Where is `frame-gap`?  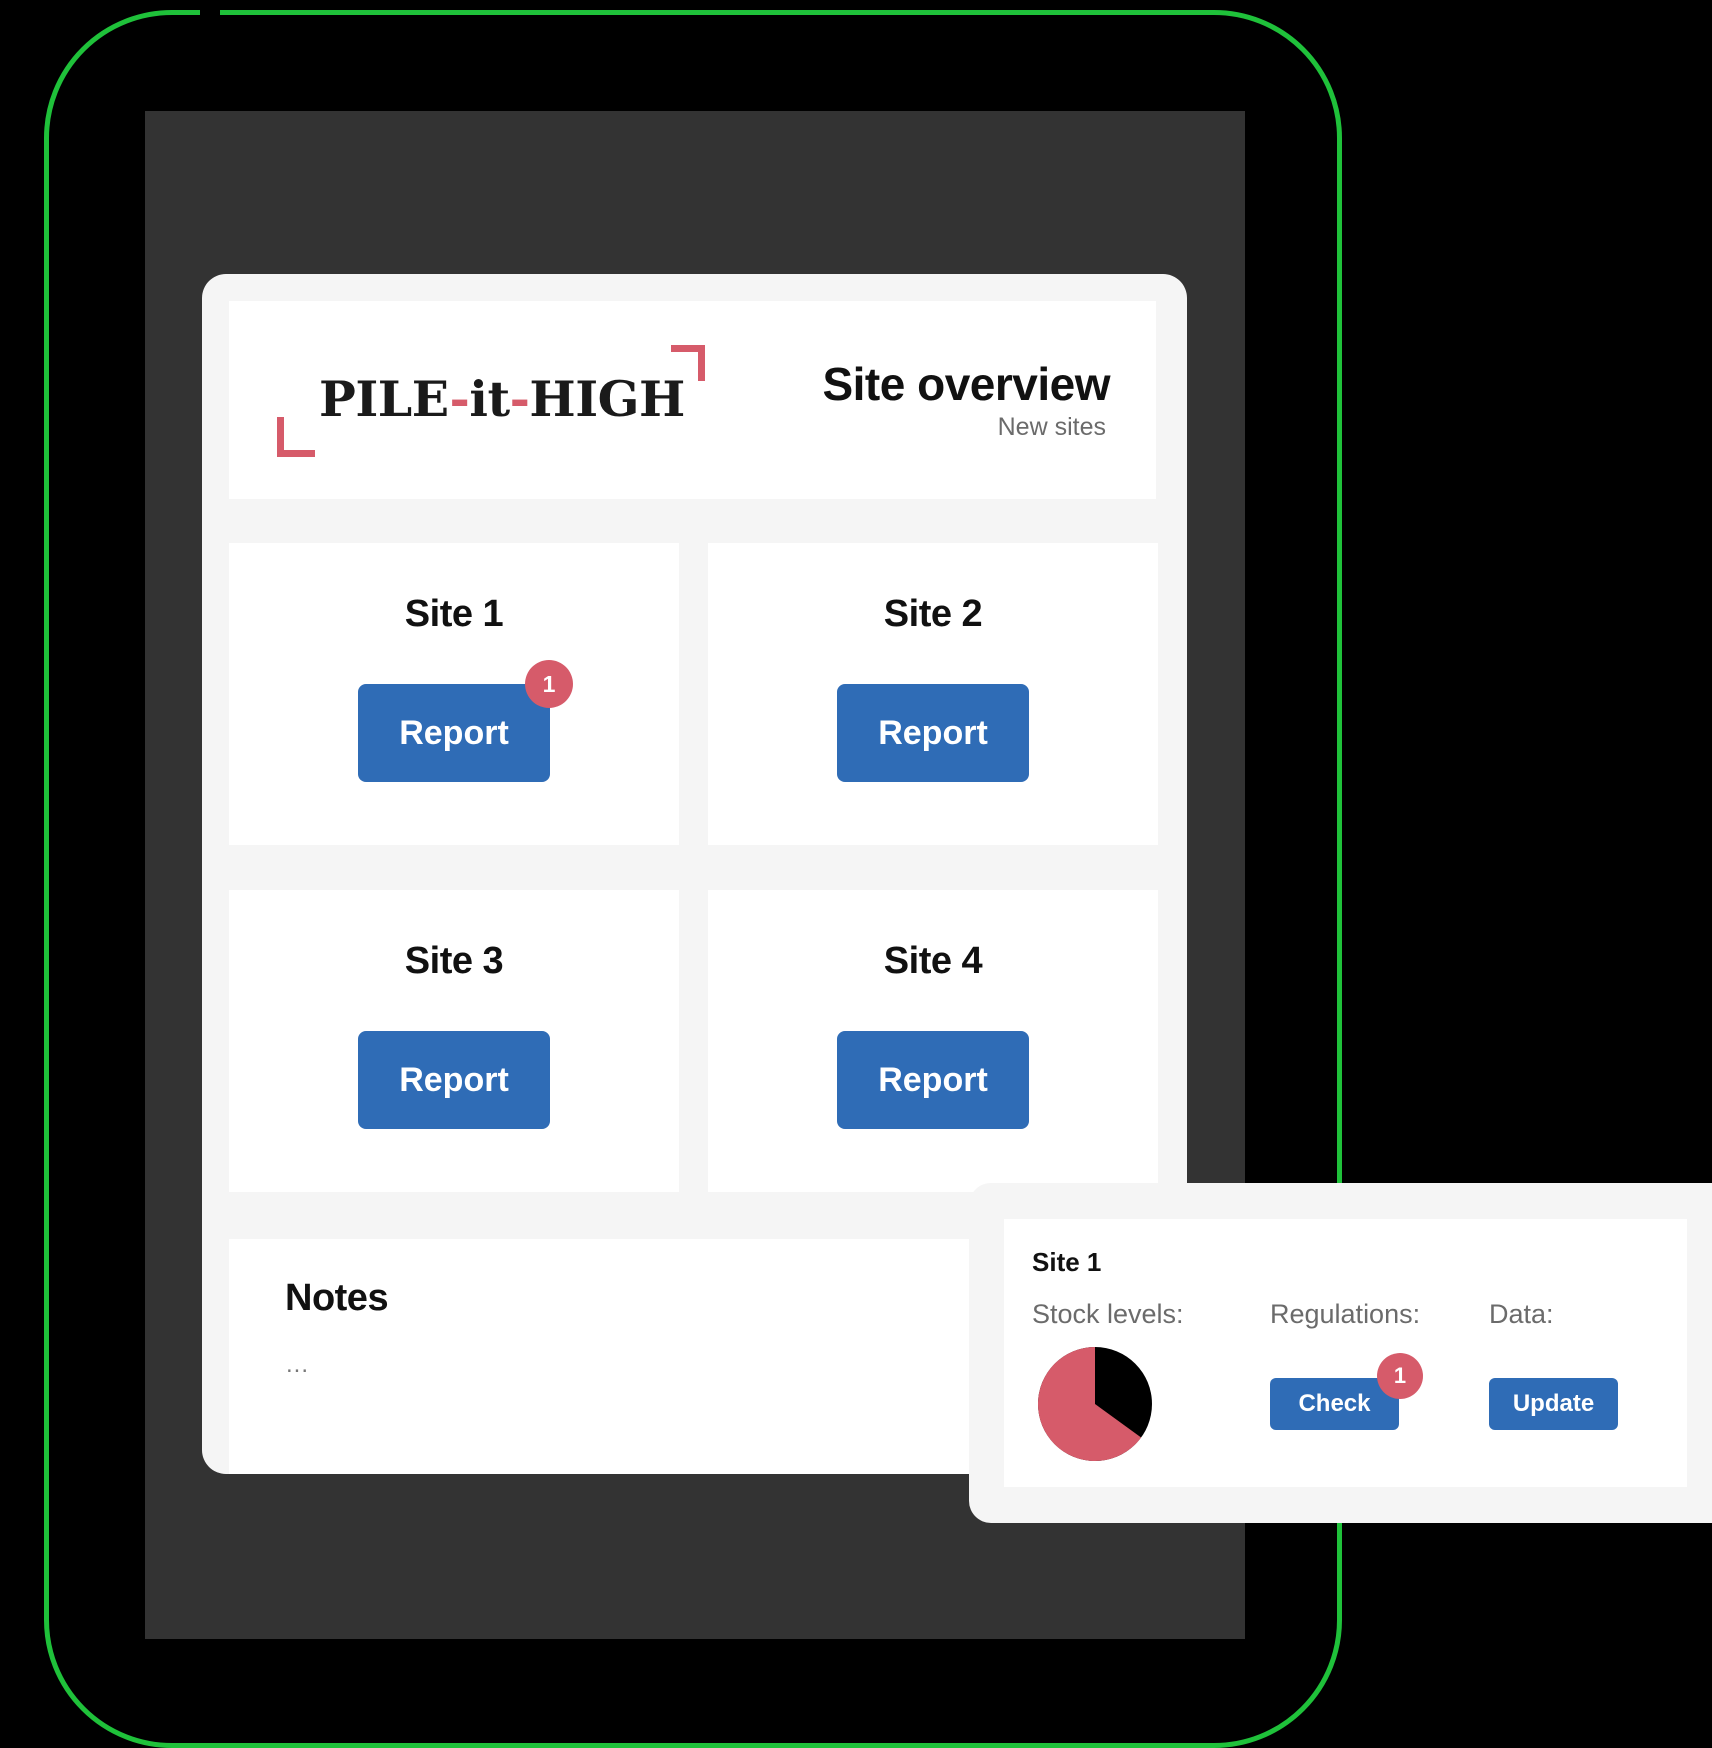
frame-gap is located at coordinates (210, 12).